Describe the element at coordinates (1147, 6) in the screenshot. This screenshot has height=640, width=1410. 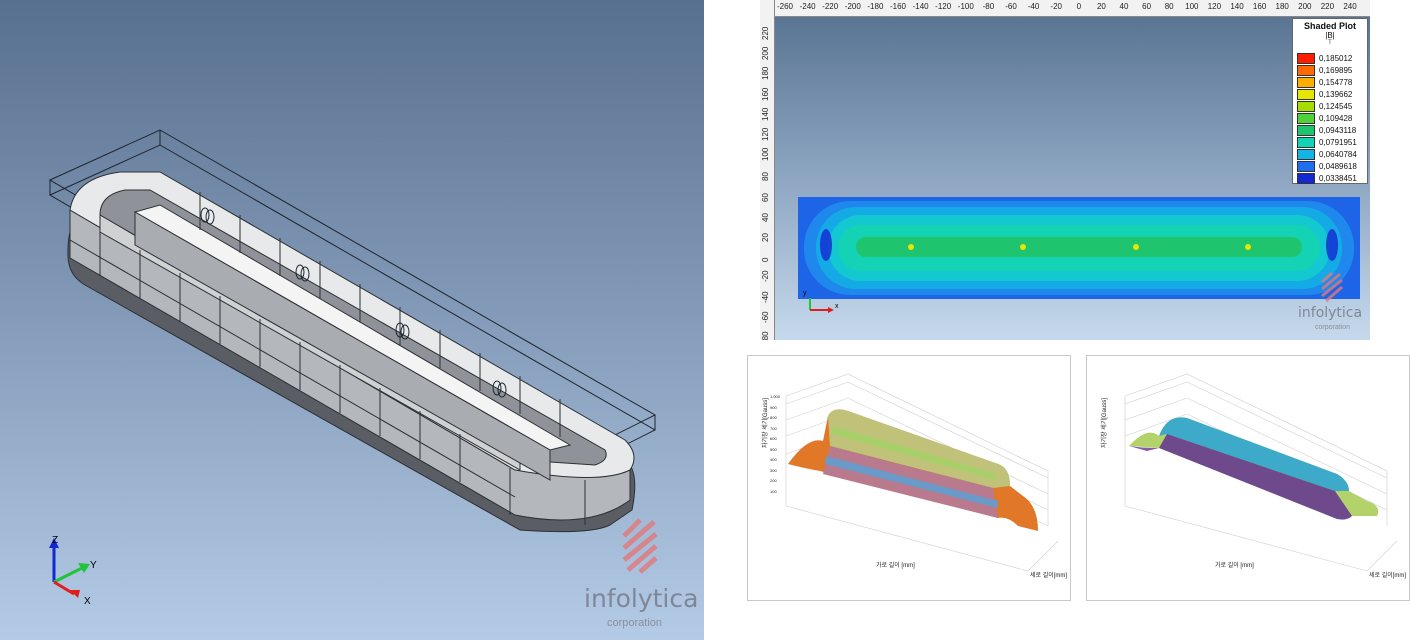
I see `ruler-x-tick: 60` at that location.